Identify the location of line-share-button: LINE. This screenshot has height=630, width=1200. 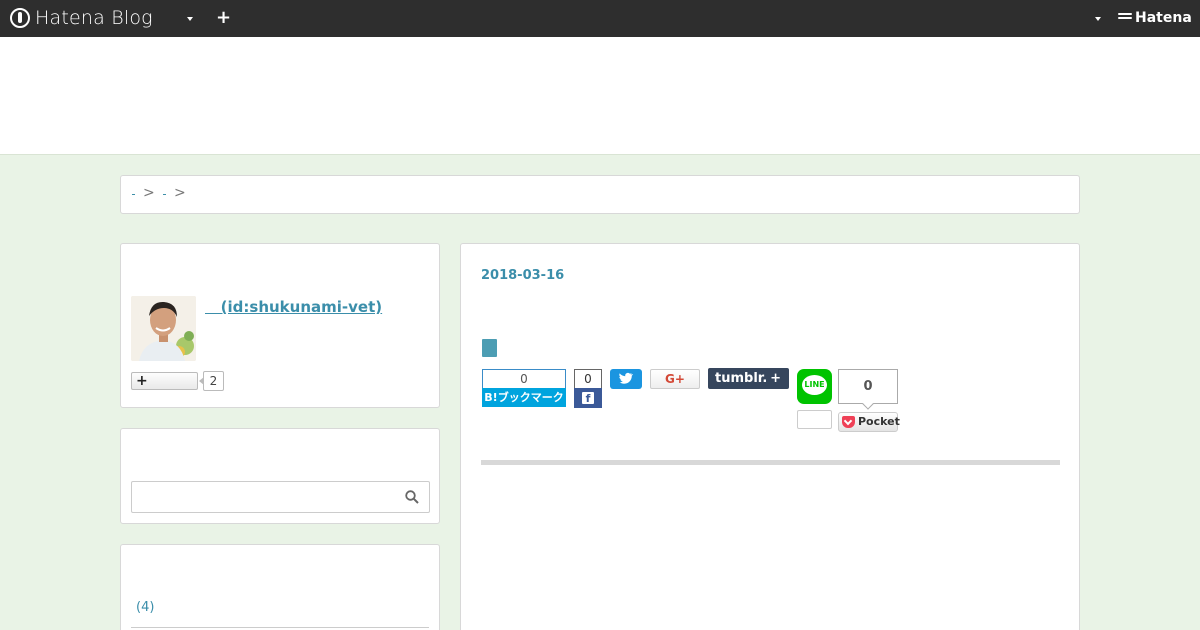
(814, 386).